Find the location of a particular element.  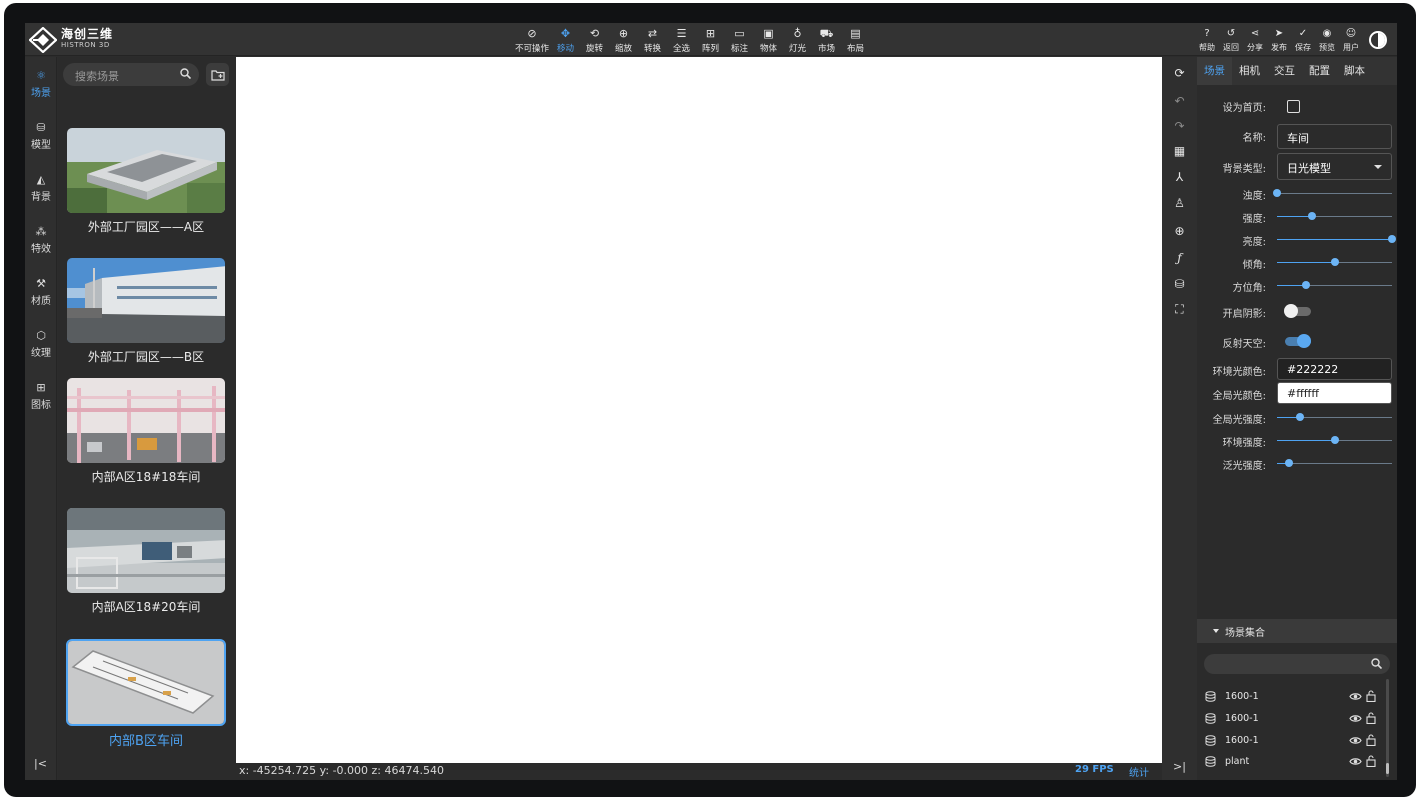

name-input: 车间 is located at coordinates (1334, 136).